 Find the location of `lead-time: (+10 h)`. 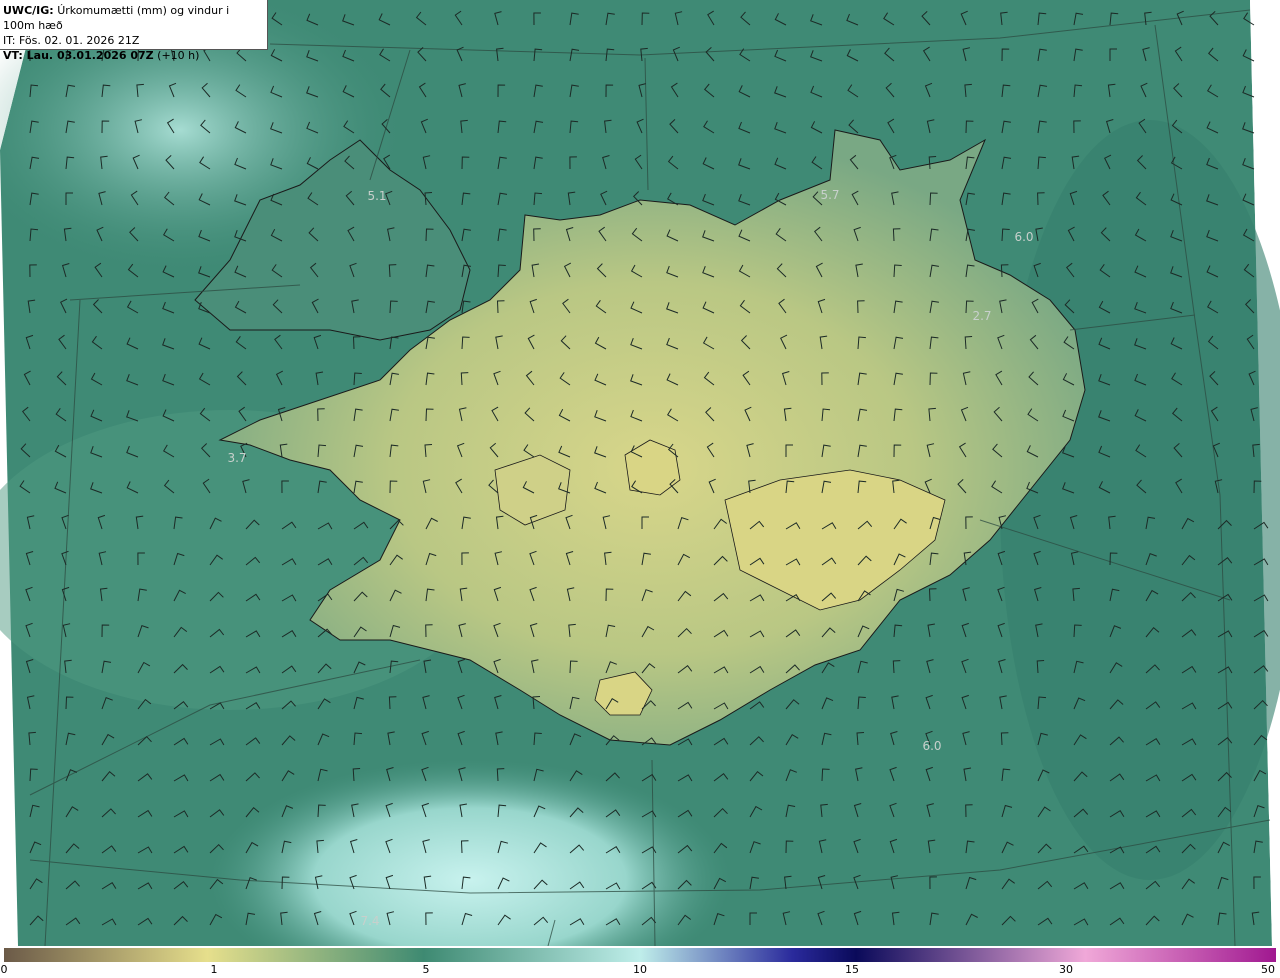

lead-time: (+10 h) is located at coordinates (178, 55).